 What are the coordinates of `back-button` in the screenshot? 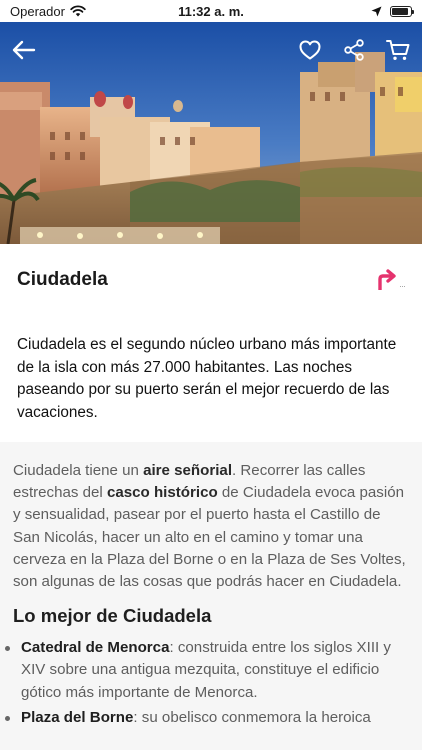 It's located at (24, 50).